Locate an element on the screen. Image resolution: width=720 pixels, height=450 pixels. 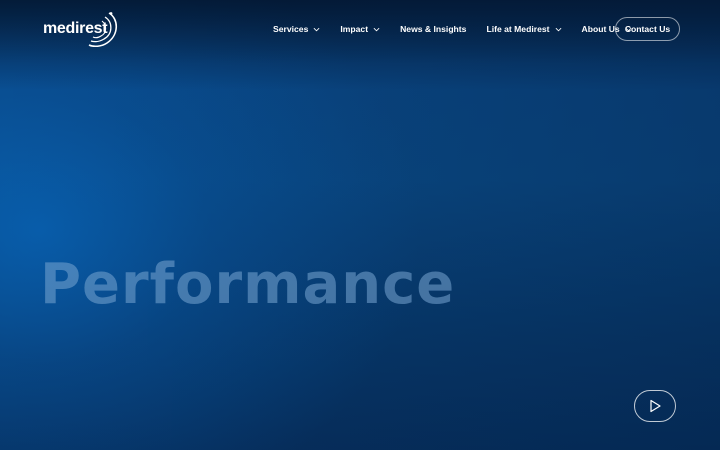
nav-item-impact: Impact is located at coordinates (360, 29).